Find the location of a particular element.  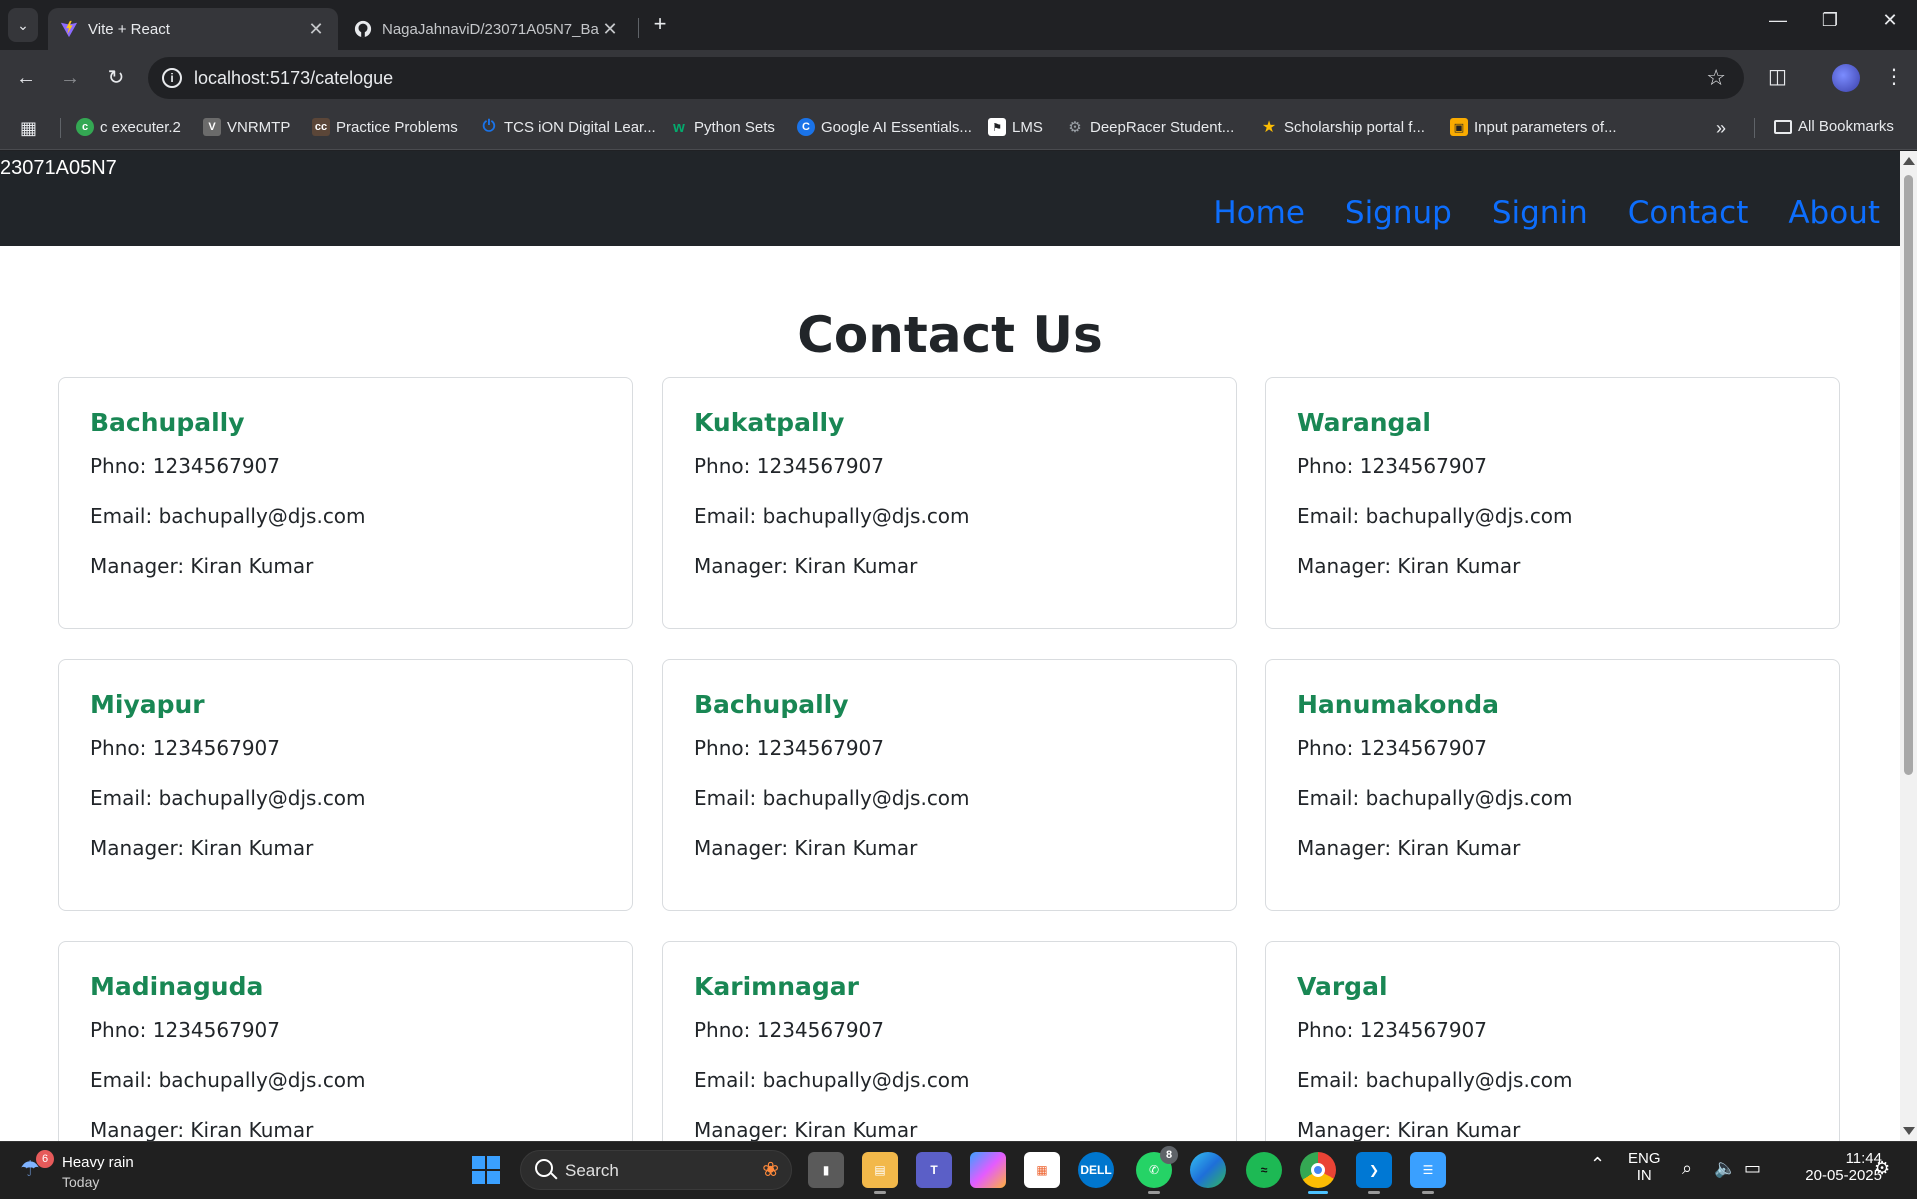

microsoft-store-icon: ▦ is located at coordinates (1042, 1170).